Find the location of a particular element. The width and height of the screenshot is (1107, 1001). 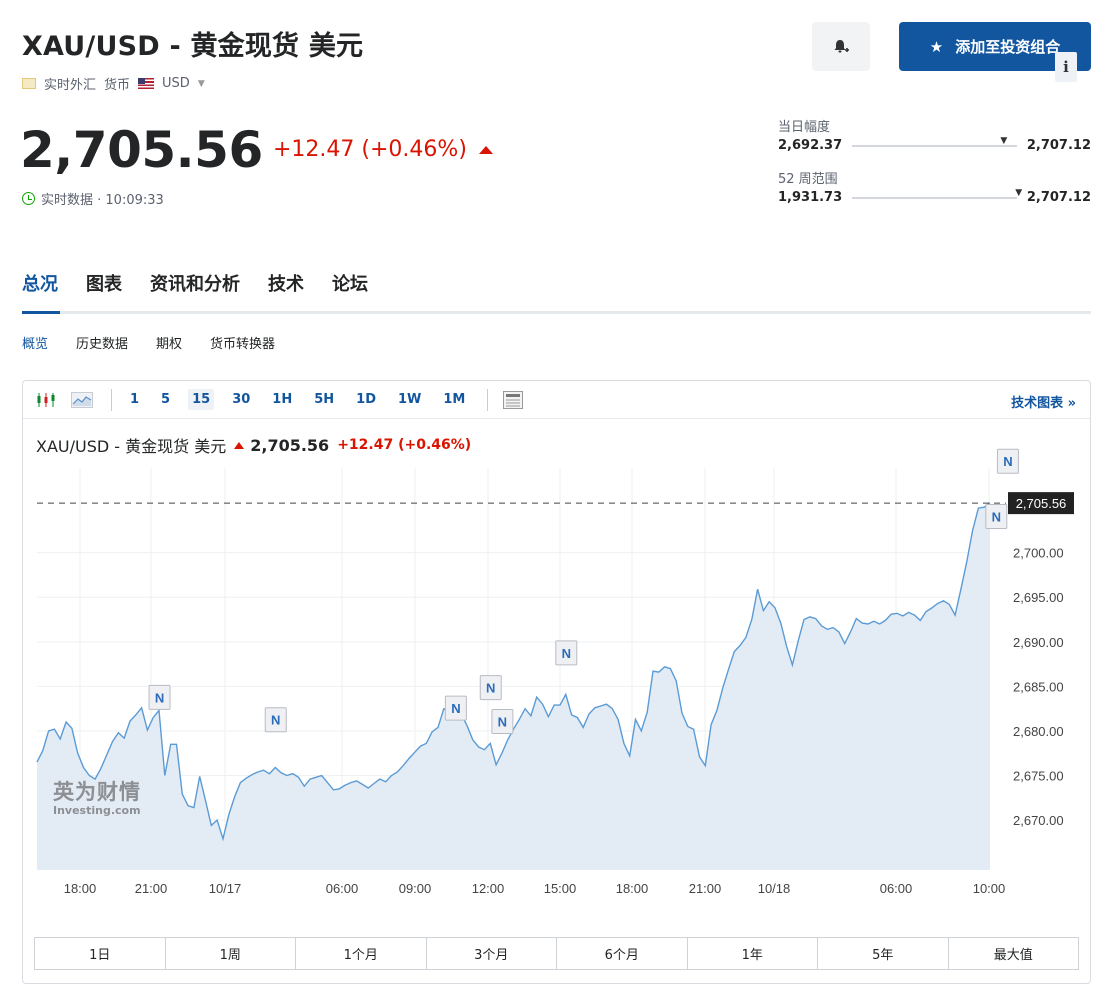

period-selector: 1日 1周 1个月 3个月 6个月 1年 5年 最大值 is located at coordinates (556, 953).